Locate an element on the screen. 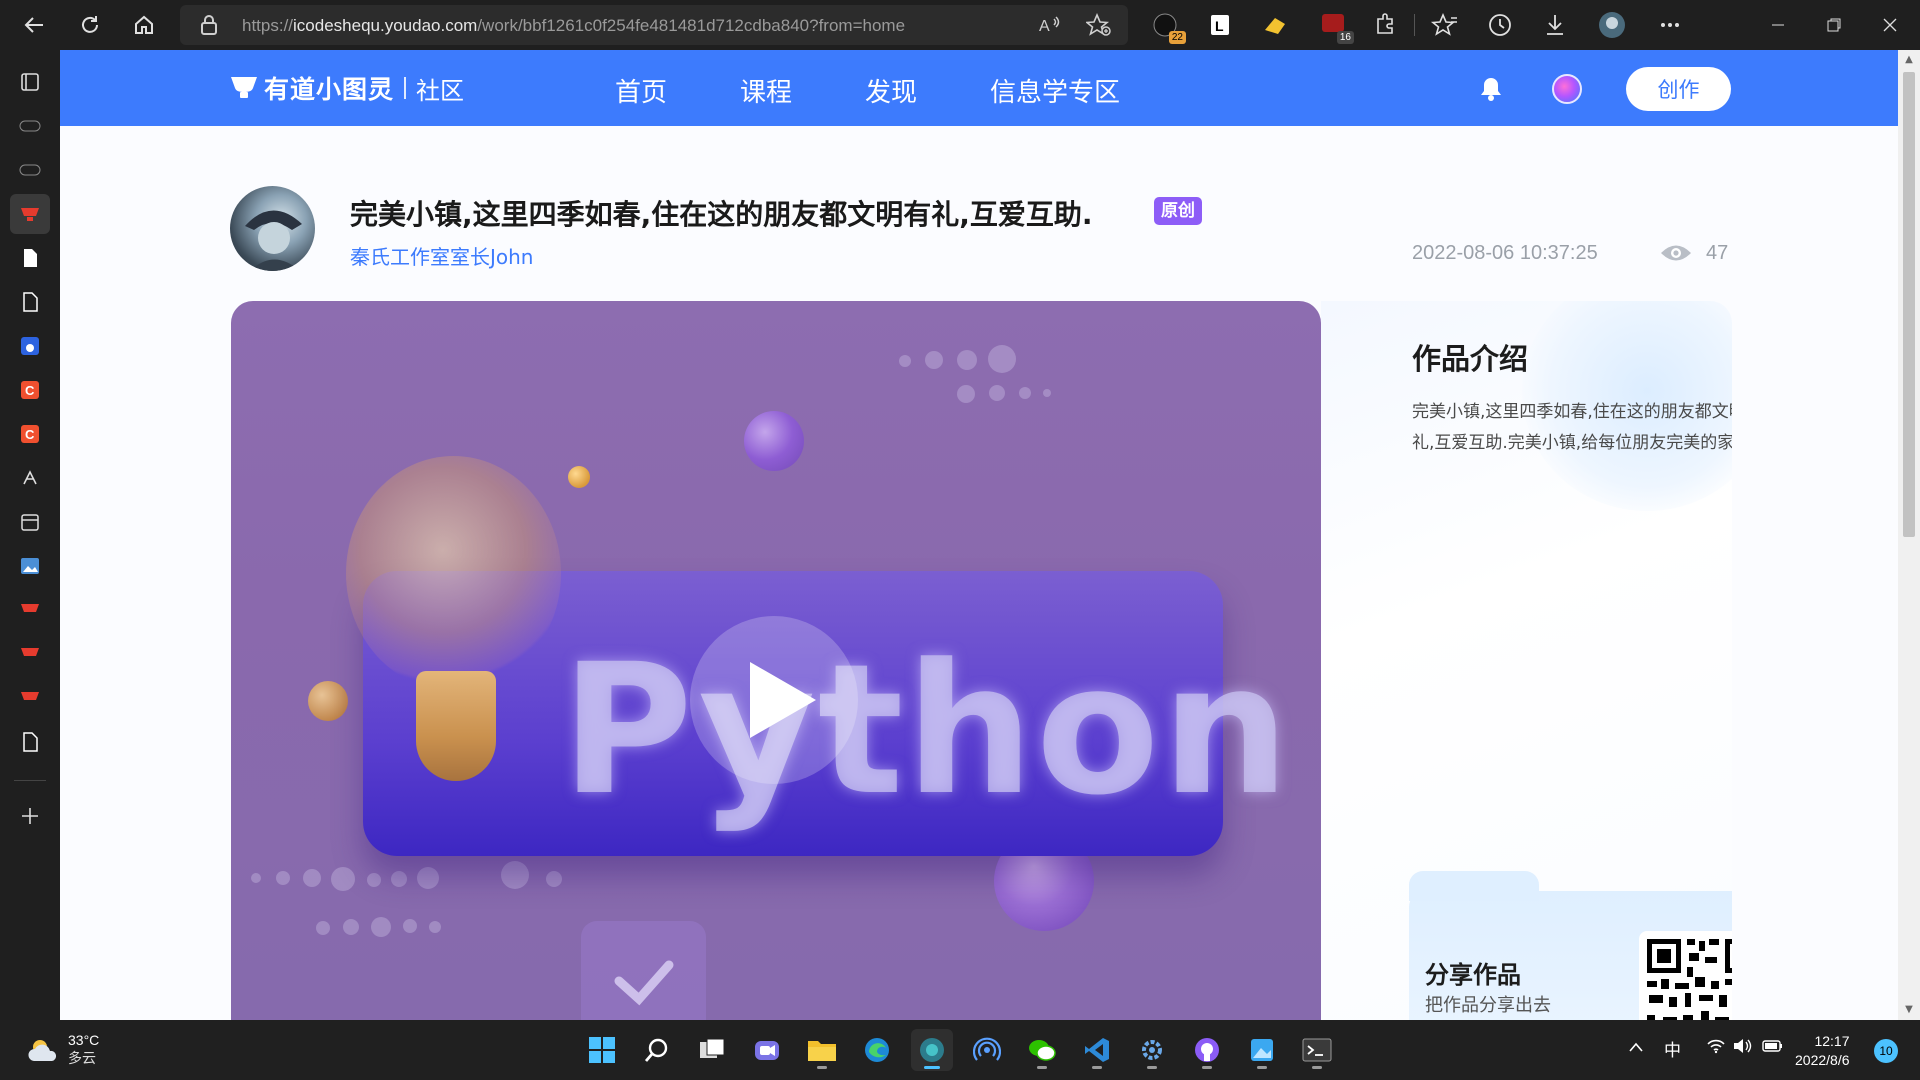 The image size is (1920, 1080). home-icon is located at coordinates (144, 24).